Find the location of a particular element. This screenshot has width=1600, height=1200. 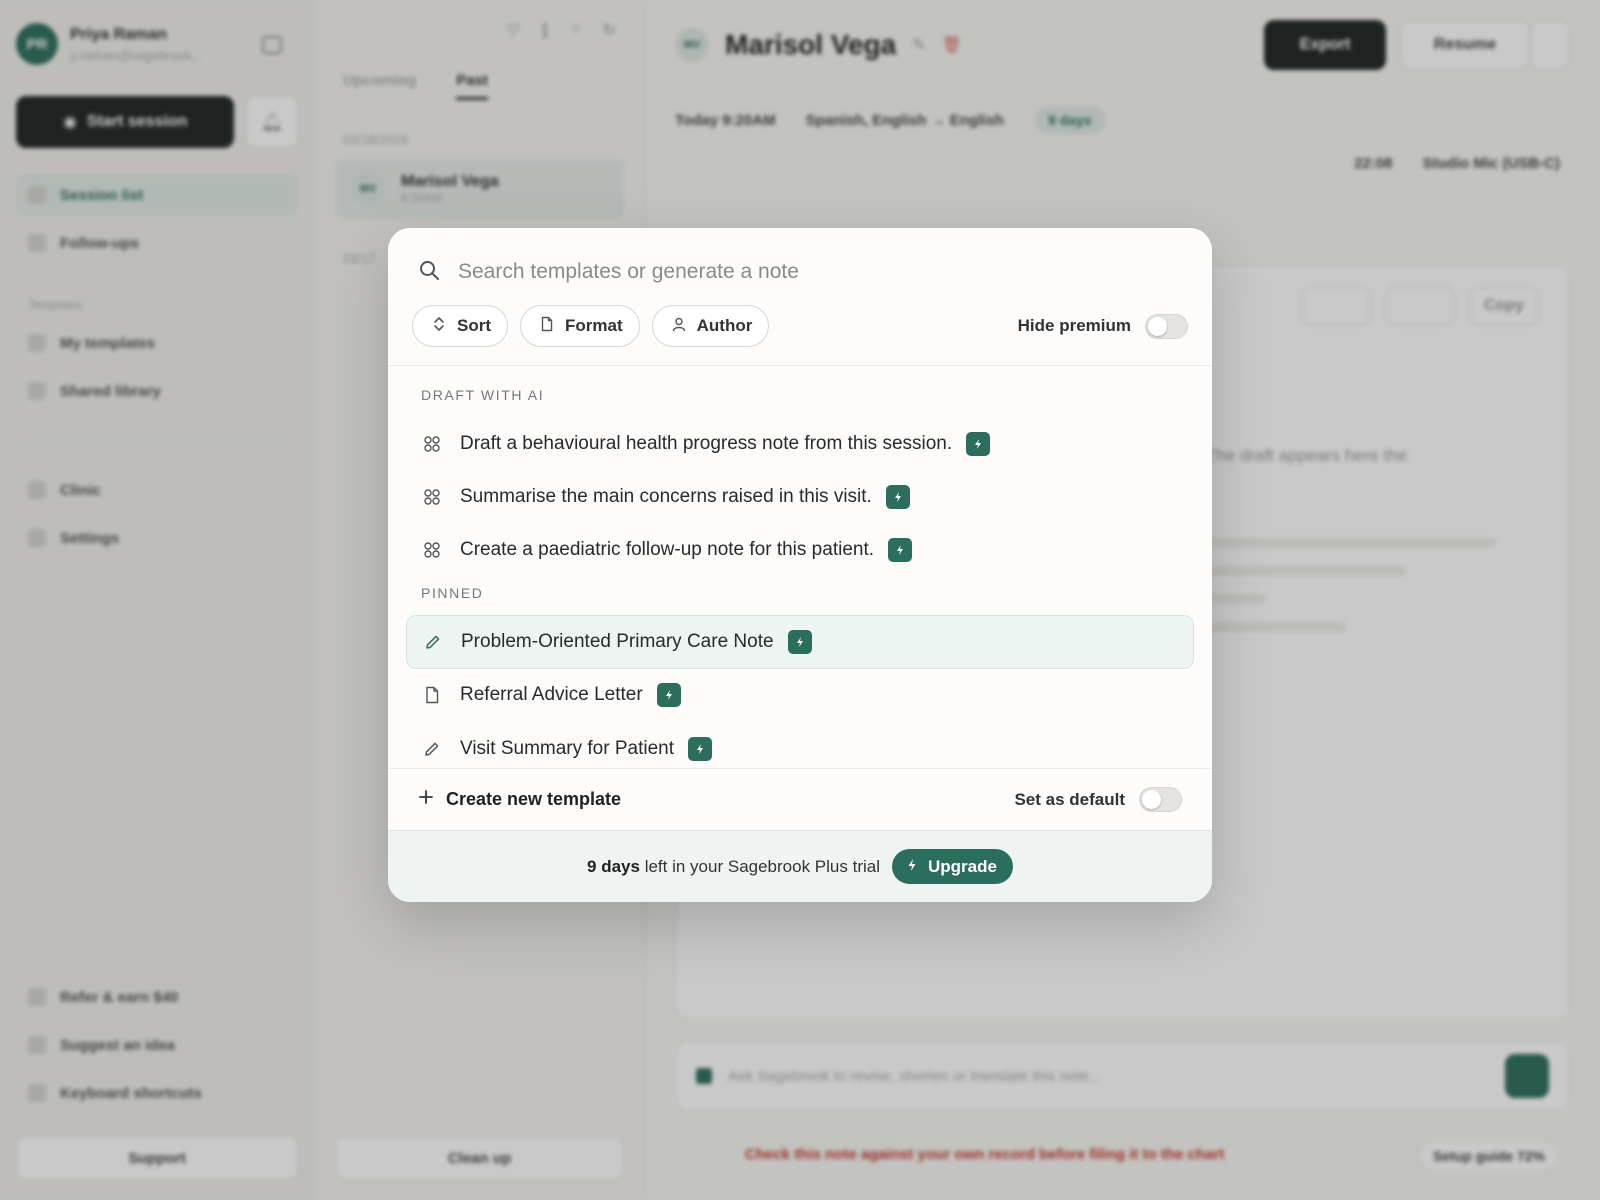

set-default-label: Set as default is located at coordinates (1069, 799).